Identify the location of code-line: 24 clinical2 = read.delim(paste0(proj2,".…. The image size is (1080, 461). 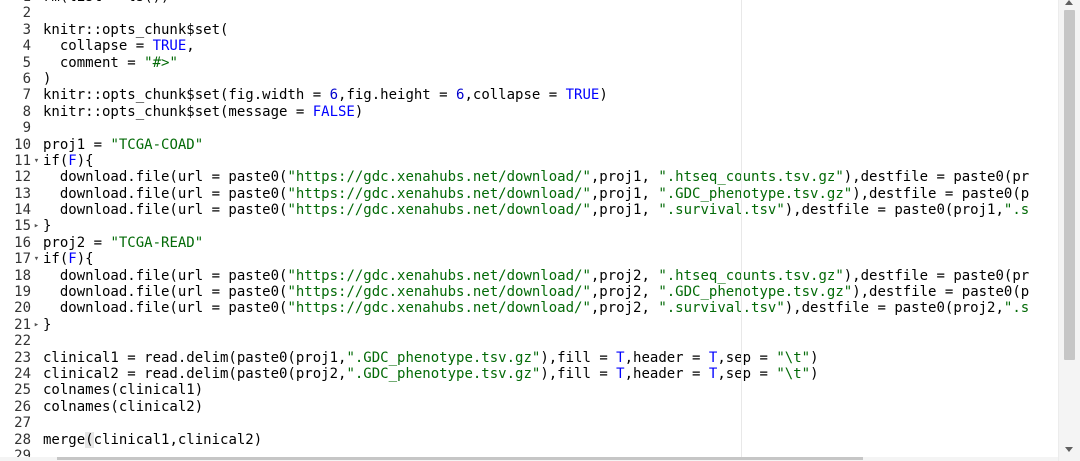
(529, 374).